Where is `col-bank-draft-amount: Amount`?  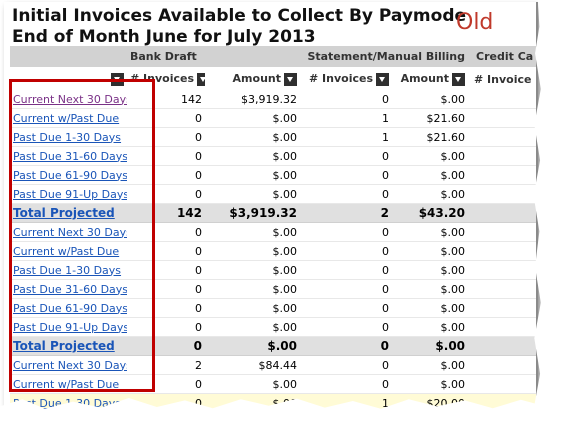
col-bank-draft-amount: Amount is located at coordinates (252, 78).